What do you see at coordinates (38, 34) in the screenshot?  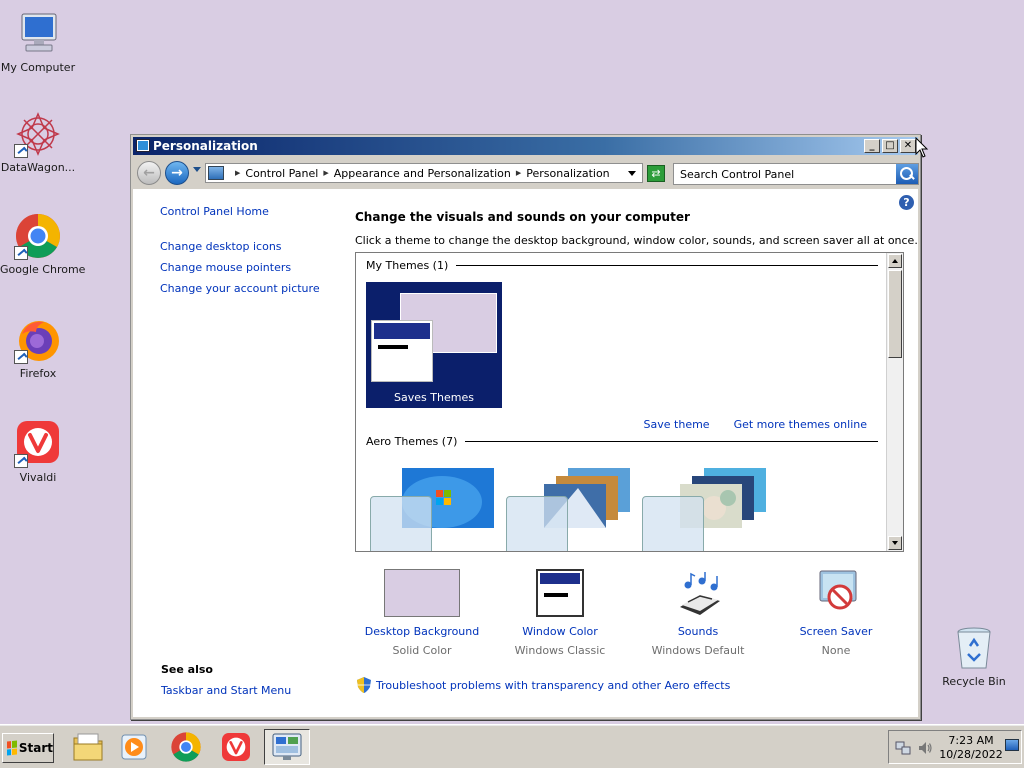 I see `my-computer-icon` at bounding box center [38, 34].